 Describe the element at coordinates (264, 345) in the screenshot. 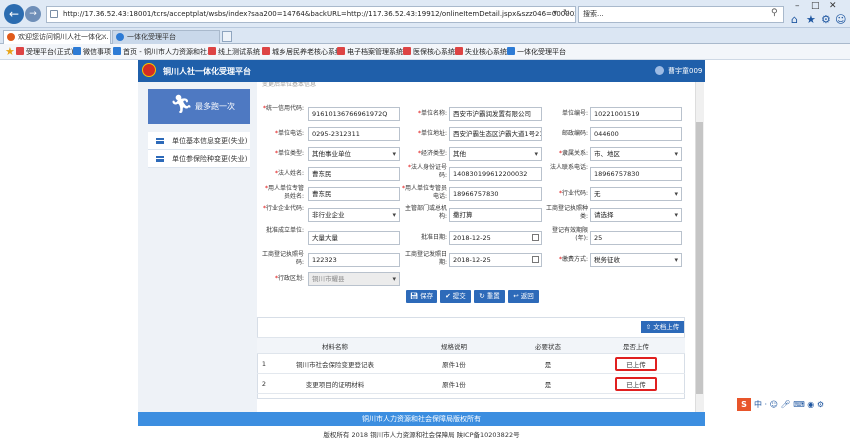

I see `col-index` at that location.